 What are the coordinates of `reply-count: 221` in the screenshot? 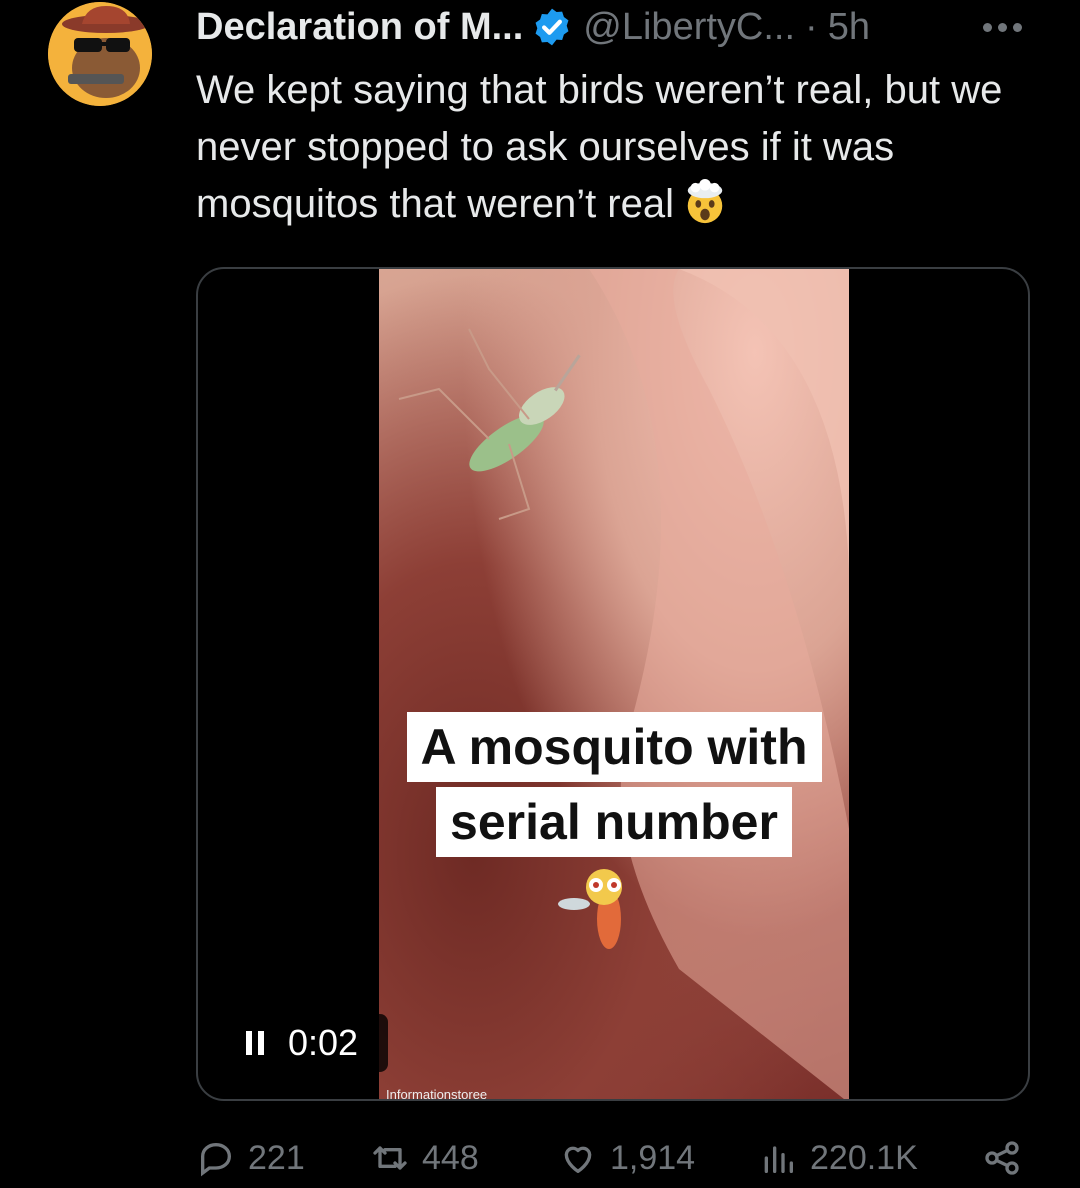 It's located at (276, 1157).